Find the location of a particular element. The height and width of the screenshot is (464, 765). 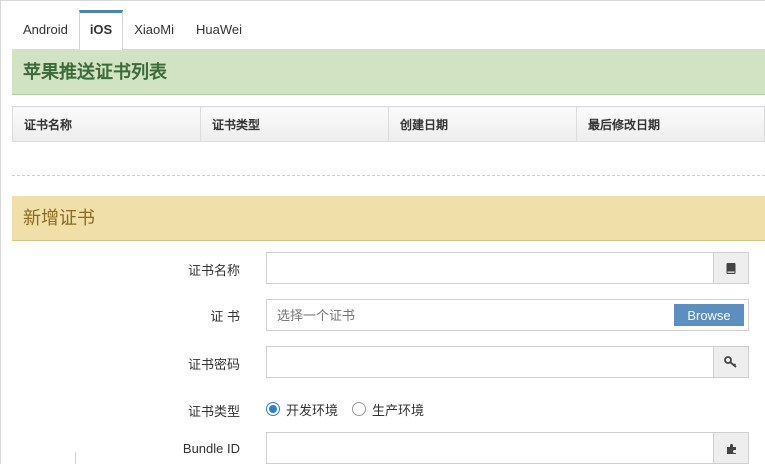

tab-huawei: HuaWei is located at coordinates (219, 29).